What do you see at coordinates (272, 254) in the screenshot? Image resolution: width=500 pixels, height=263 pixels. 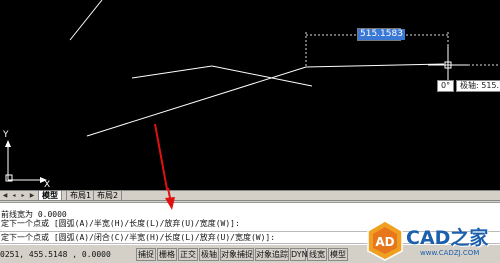 I see `object-track-button: 对象追踪` at bounding box center [272, 254].